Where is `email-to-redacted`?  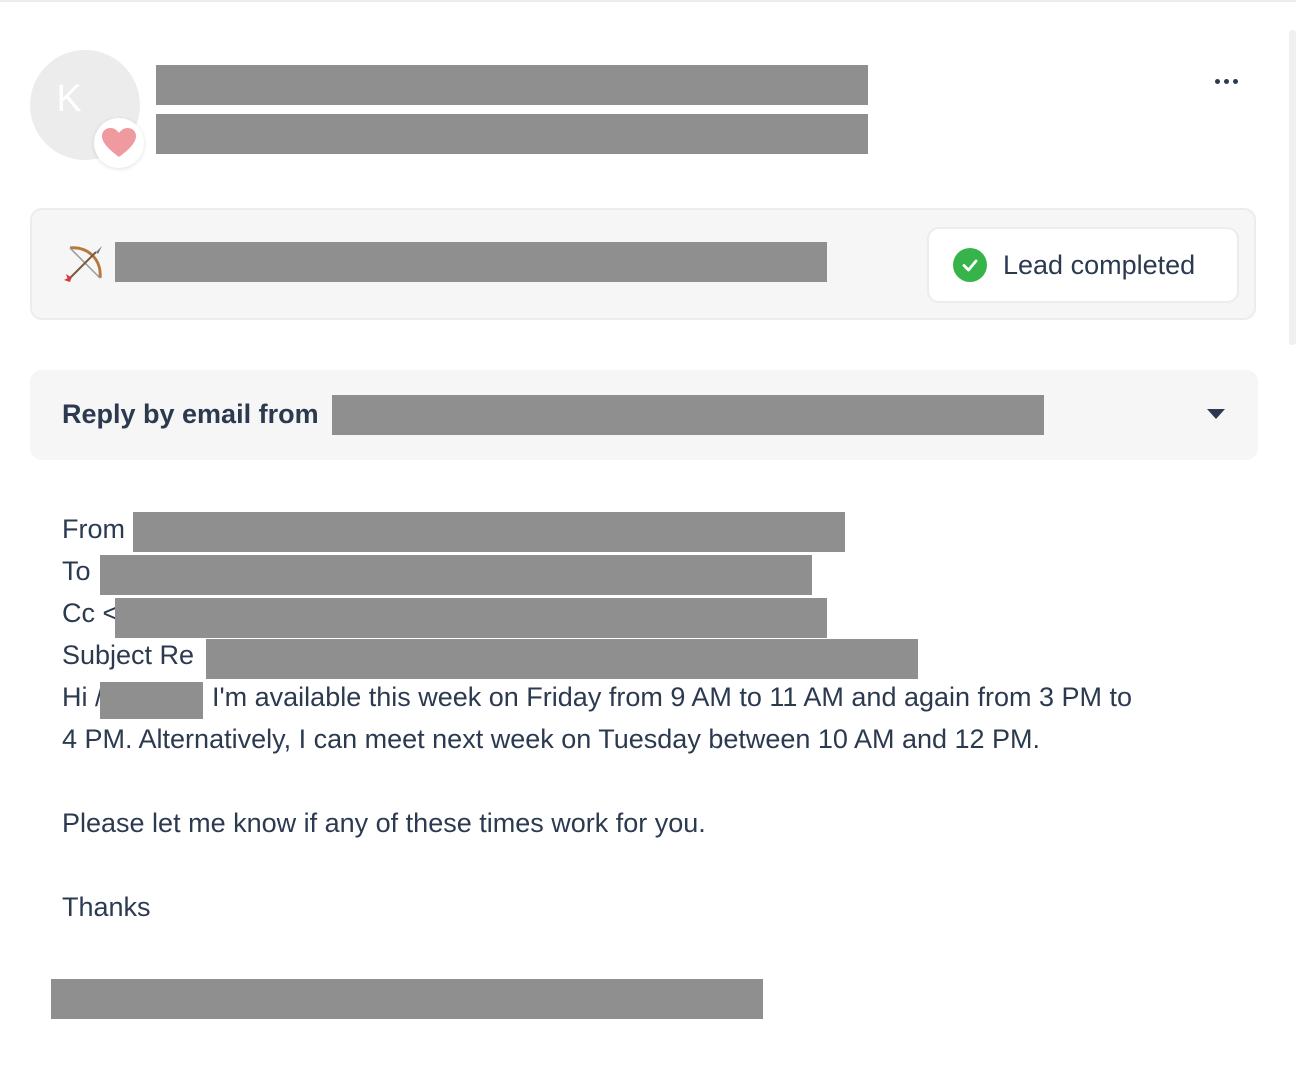 email-to-redacted is located at coordinates (456, 575).